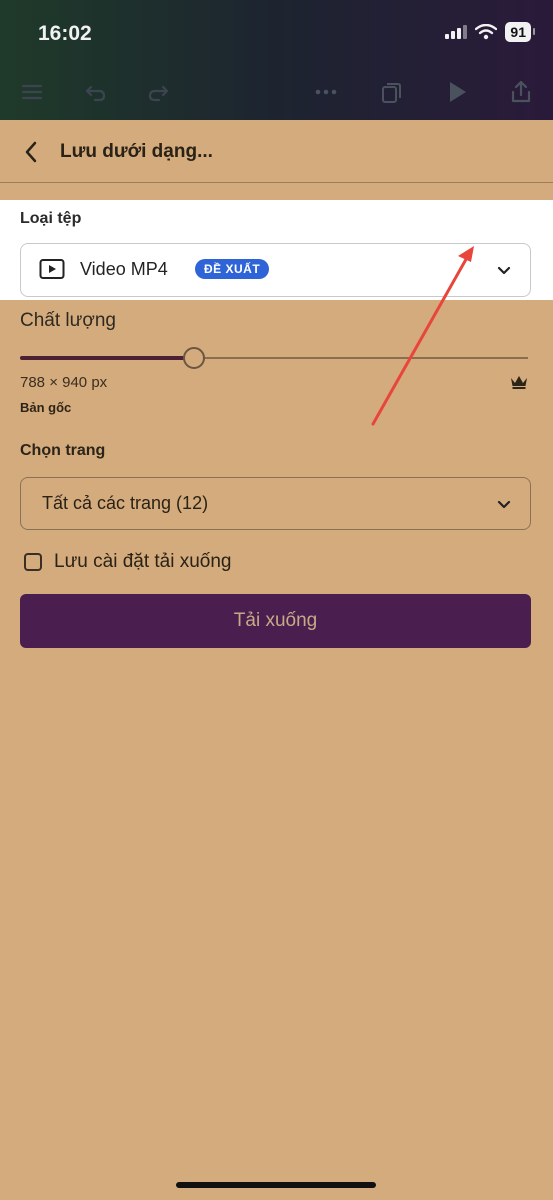 The height and width of the screenshot is (1200, 553). Describe the element at coordinates (521, 92) in the screenshot. I see `share-icon` at that location.